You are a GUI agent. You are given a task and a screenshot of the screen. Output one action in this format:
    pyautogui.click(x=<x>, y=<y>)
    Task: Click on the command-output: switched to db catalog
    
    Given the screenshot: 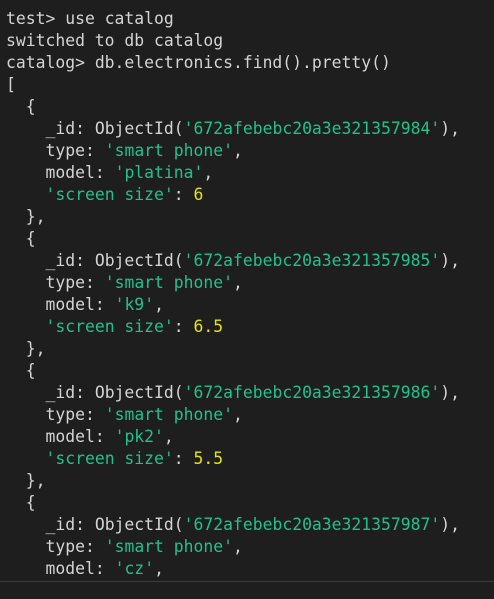 What is the action you would take?
    pyautogui.click(x=115, y=40)
    